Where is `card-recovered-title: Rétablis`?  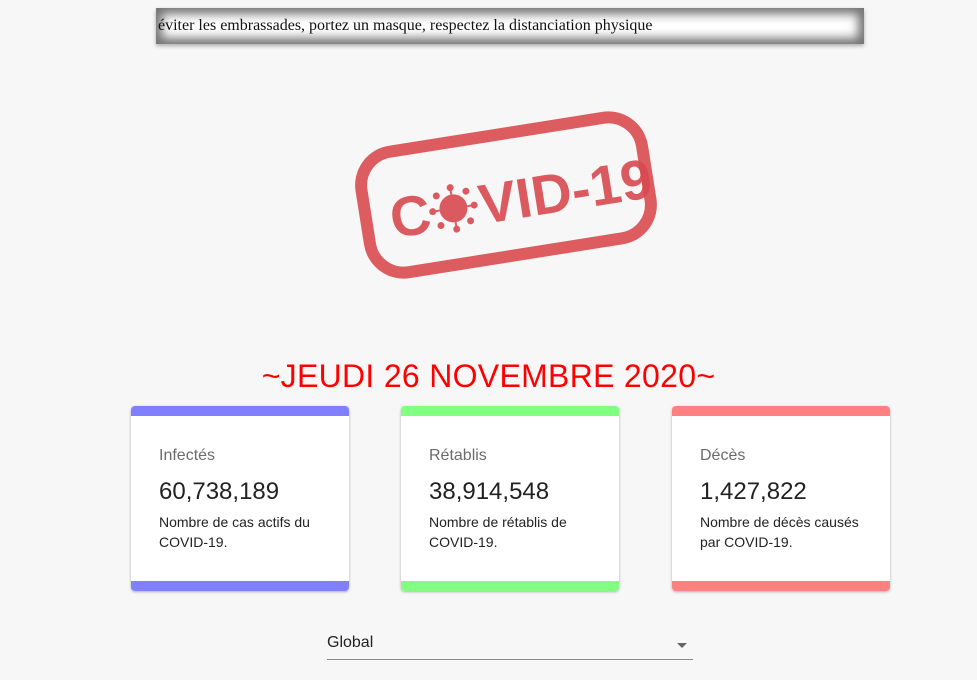 card-recovered-title: Rétablis is located at coordinates (458, 455).